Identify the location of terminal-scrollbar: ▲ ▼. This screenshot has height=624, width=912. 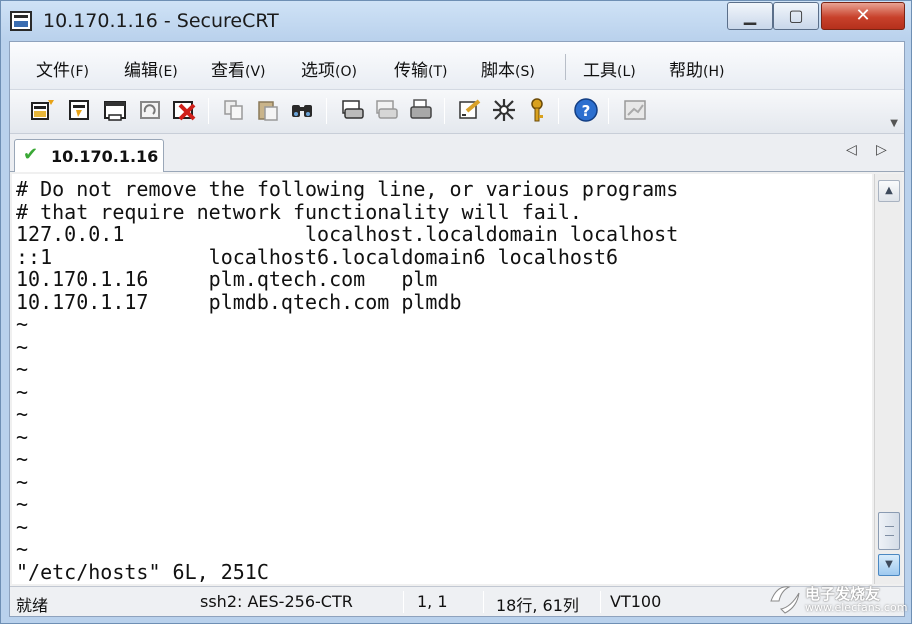
(888, 379).